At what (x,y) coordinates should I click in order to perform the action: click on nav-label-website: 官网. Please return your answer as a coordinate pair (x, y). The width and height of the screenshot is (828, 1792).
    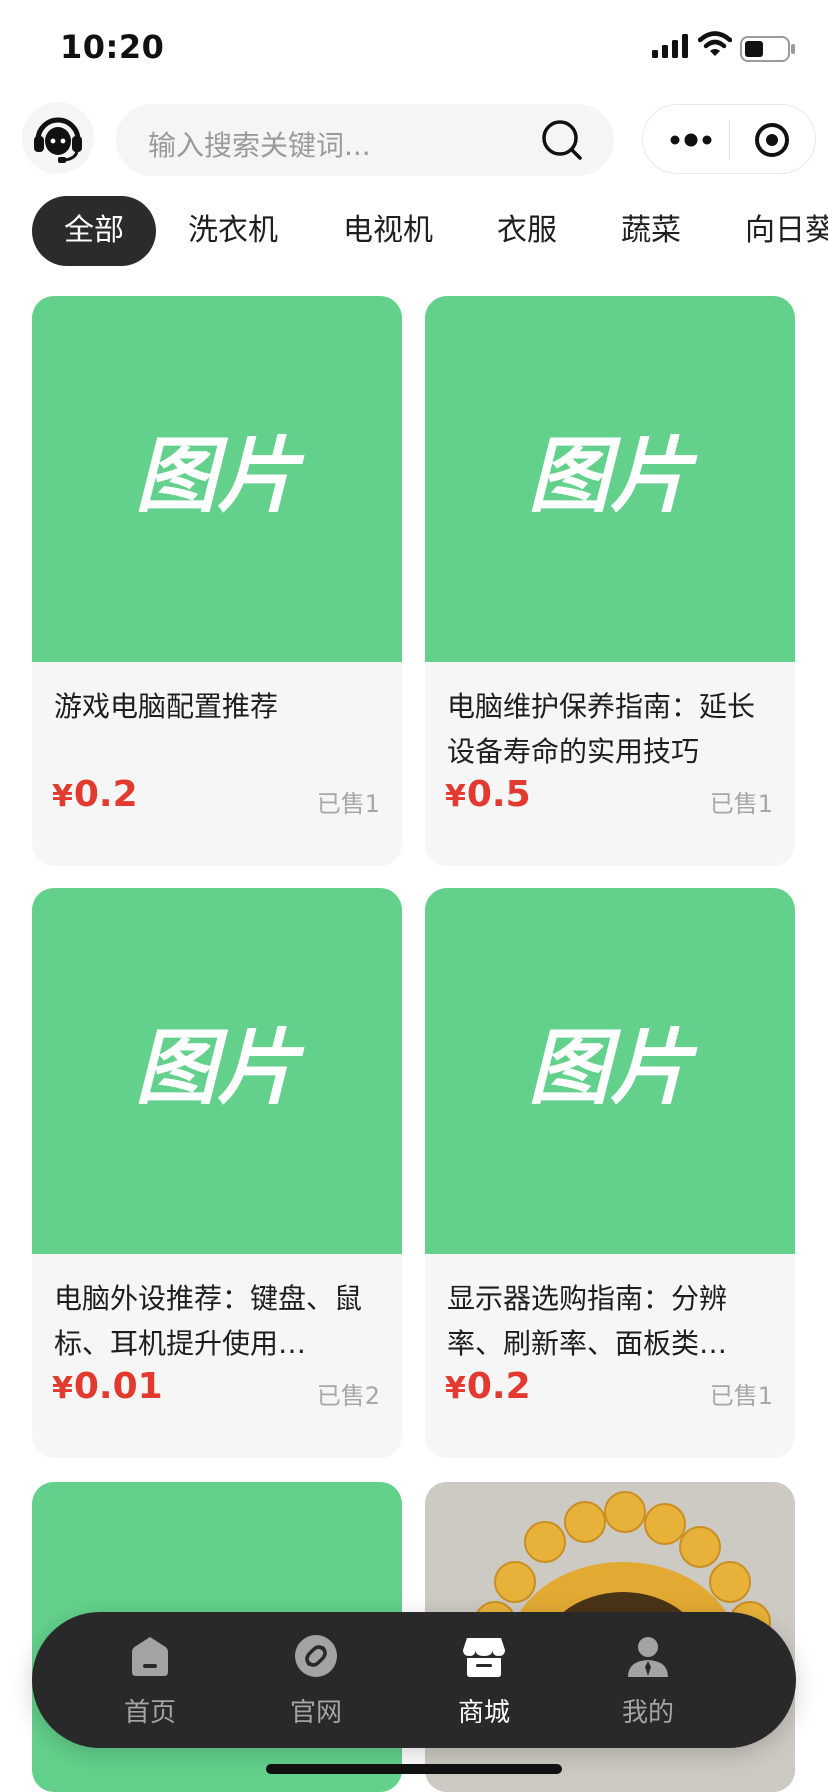
    Looking at the image, I should click on (315, 1713).